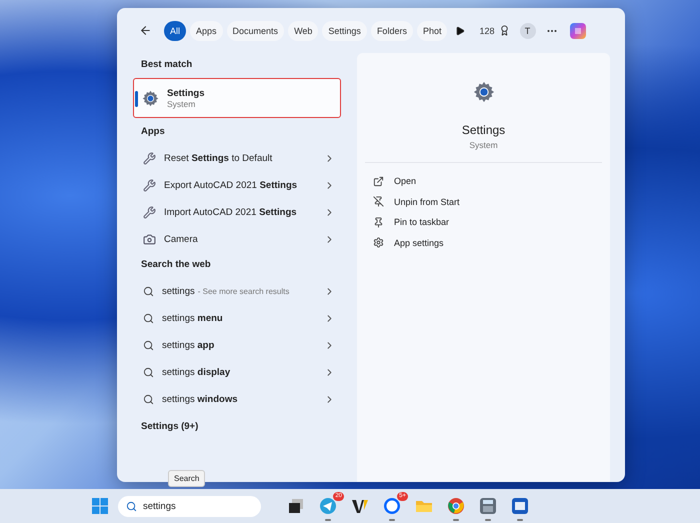 This screenshot has width=700, height=523. I want to click on tooltip: Search, so click(187, 478).